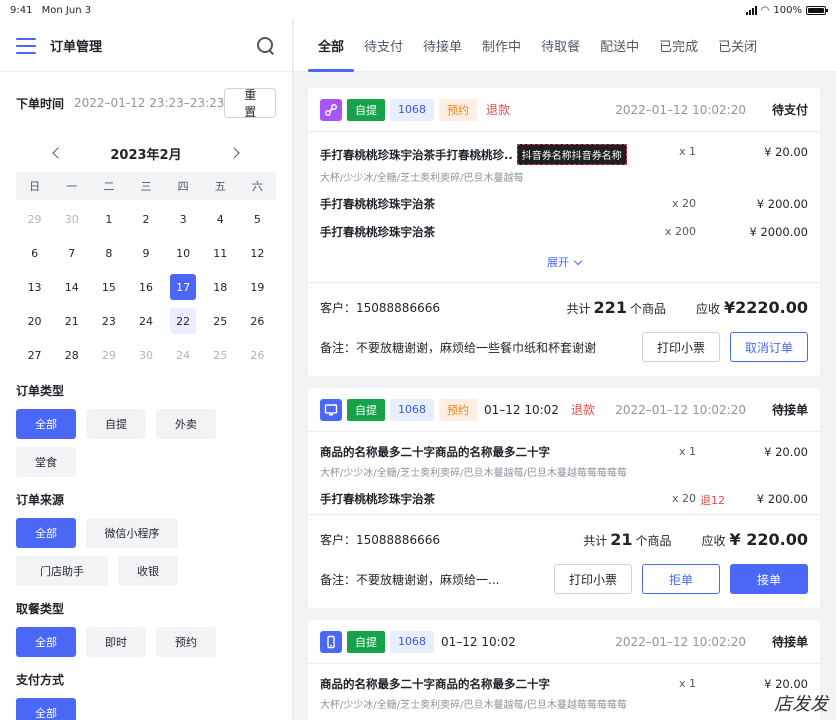 This screenshot has width=836, height=720. What do you see at coordinates (564, 642) in the screenshot?
I see `order-card-header: 自提 1068 01–12 10:02 2022–01–12 10:02:20 待接单` at bounding box center [564, 642].